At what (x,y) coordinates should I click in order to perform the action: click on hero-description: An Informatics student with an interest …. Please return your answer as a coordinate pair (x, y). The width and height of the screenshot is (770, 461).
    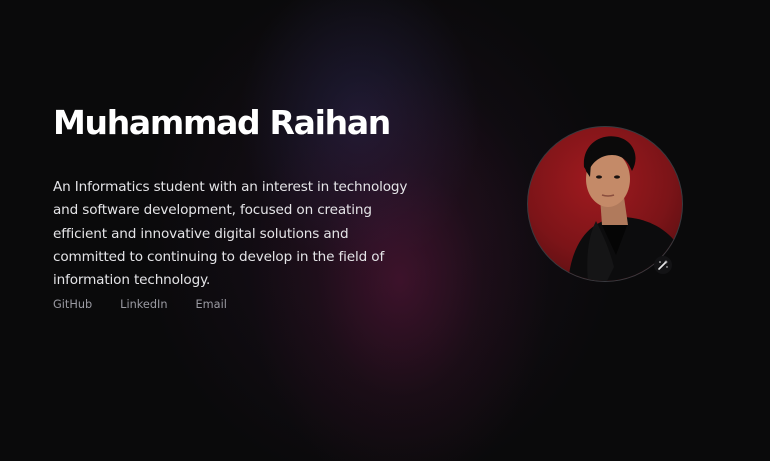
    Looking at the image, I should click on (230, 234).